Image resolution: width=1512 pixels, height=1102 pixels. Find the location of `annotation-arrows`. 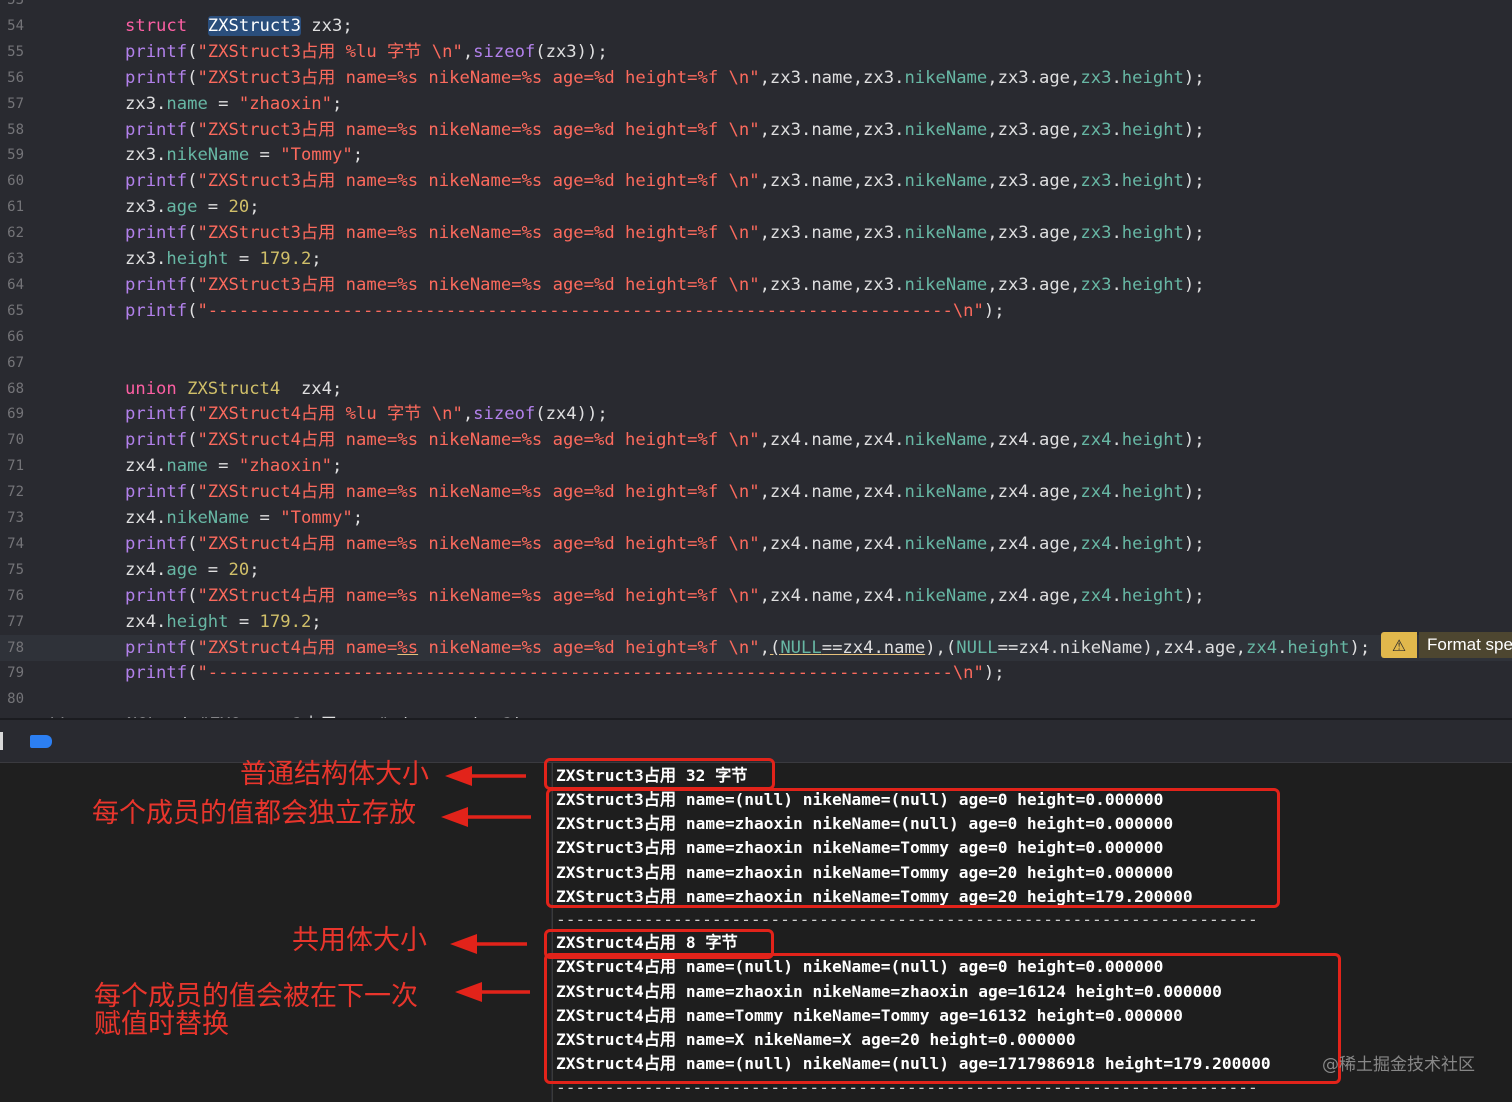

annotation-arrows is located at coordinates (486, 884).